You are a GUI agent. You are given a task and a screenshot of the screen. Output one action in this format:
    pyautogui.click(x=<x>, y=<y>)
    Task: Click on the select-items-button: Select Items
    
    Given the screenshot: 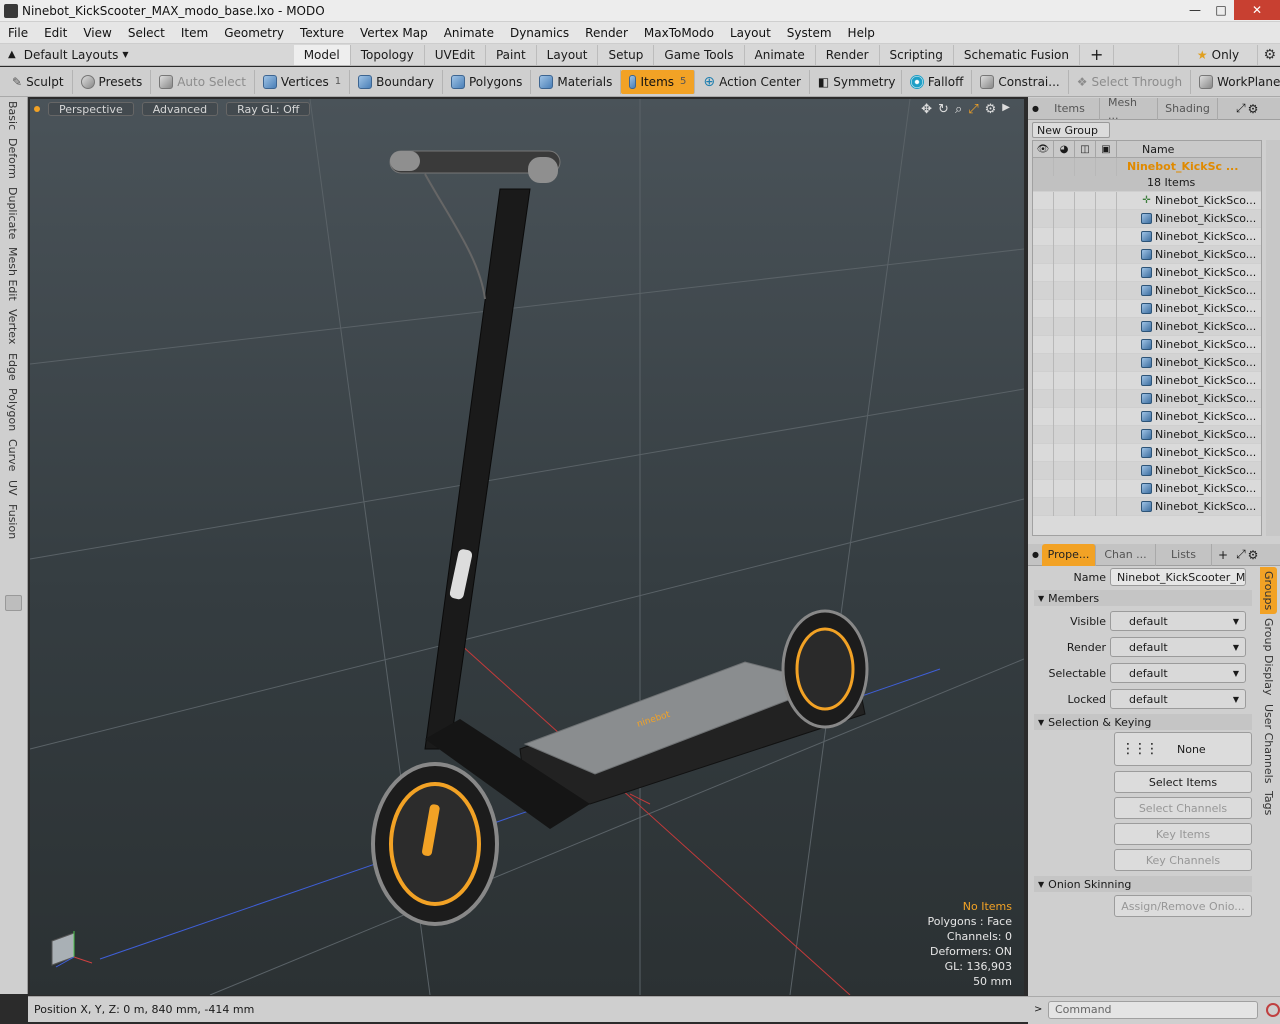 What is the action you would take?
    pyautogui.click(x=1183, y=782)
    